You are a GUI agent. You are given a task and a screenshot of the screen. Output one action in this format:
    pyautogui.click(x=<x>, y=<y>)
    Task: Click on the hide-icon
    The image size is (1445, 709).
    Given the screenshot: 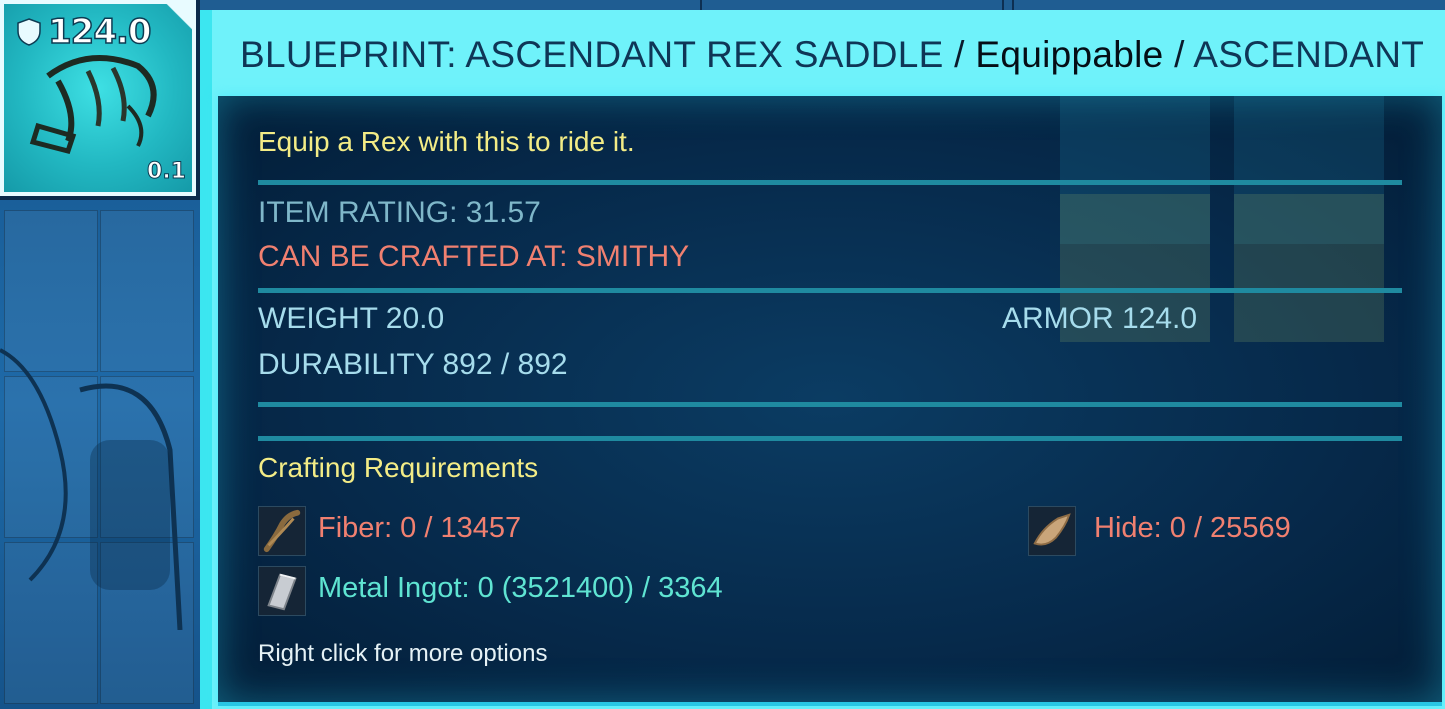 What is the action you would take?
    pyautogui.click(x=1052, y=531)
    